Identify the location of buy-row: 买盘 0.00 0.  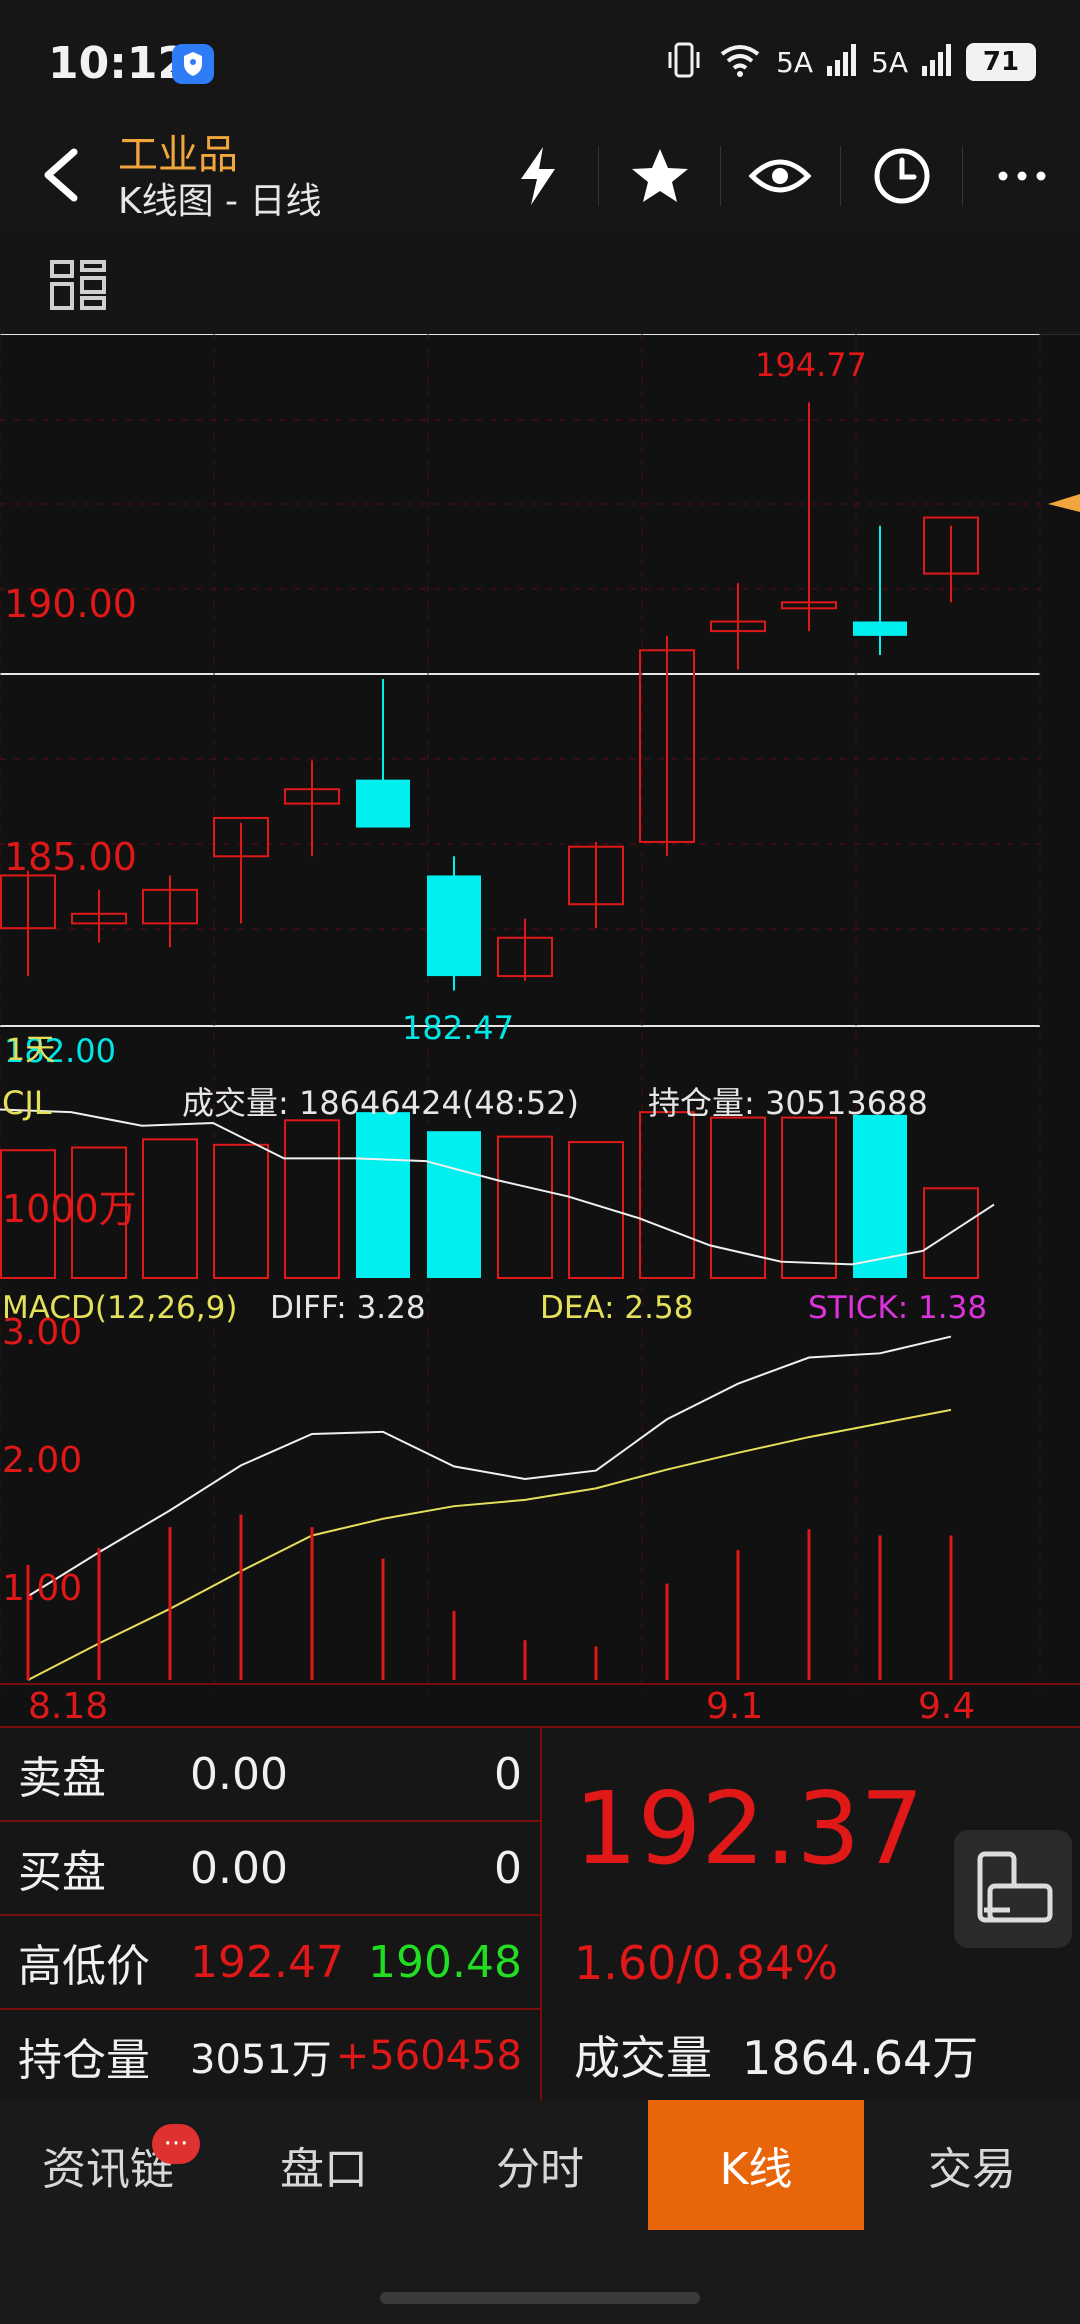
(270, 1869).